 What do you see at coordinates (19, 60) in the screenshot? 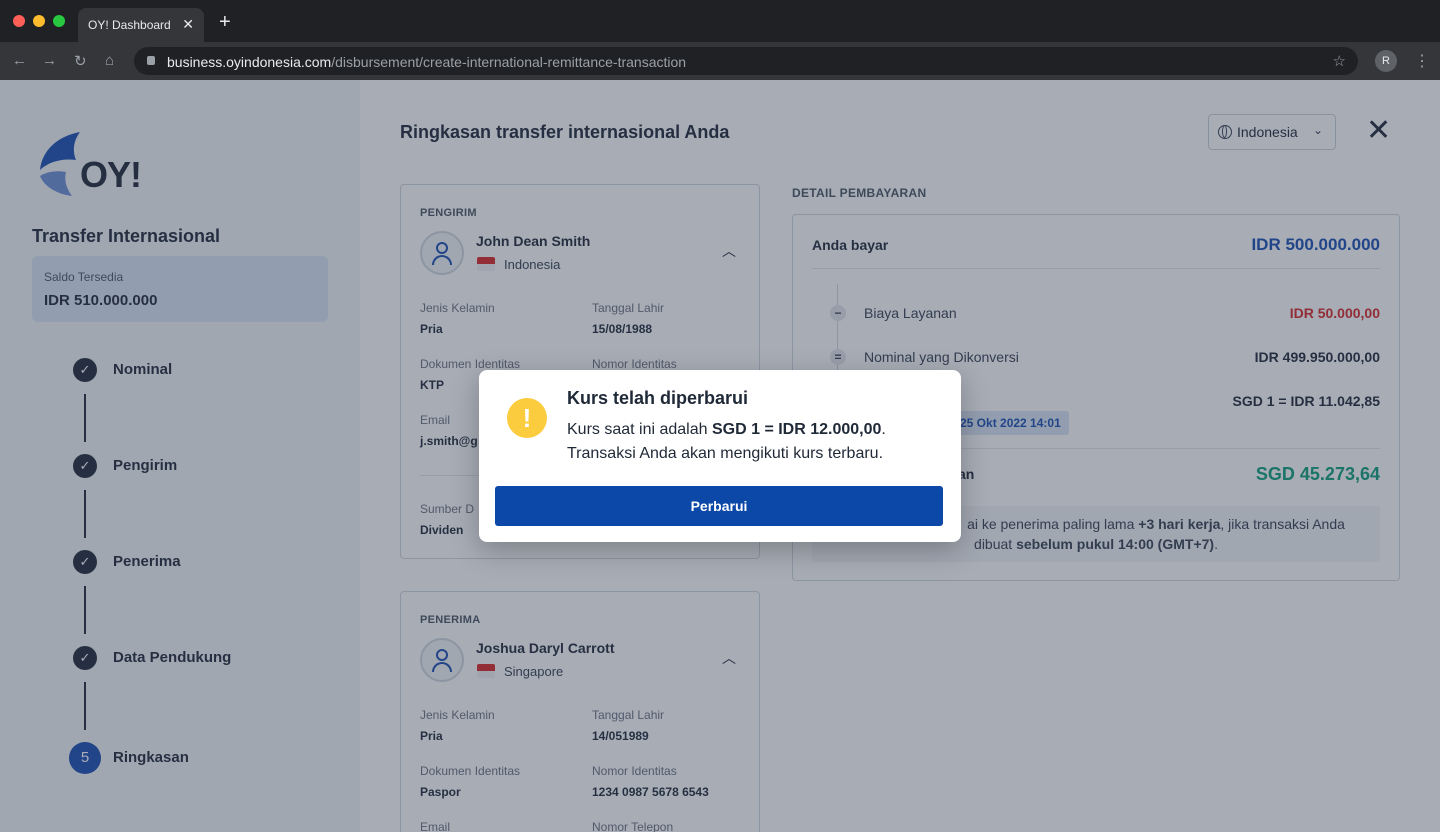
I see `back-icon: ←` at bounding box center [19, 60].